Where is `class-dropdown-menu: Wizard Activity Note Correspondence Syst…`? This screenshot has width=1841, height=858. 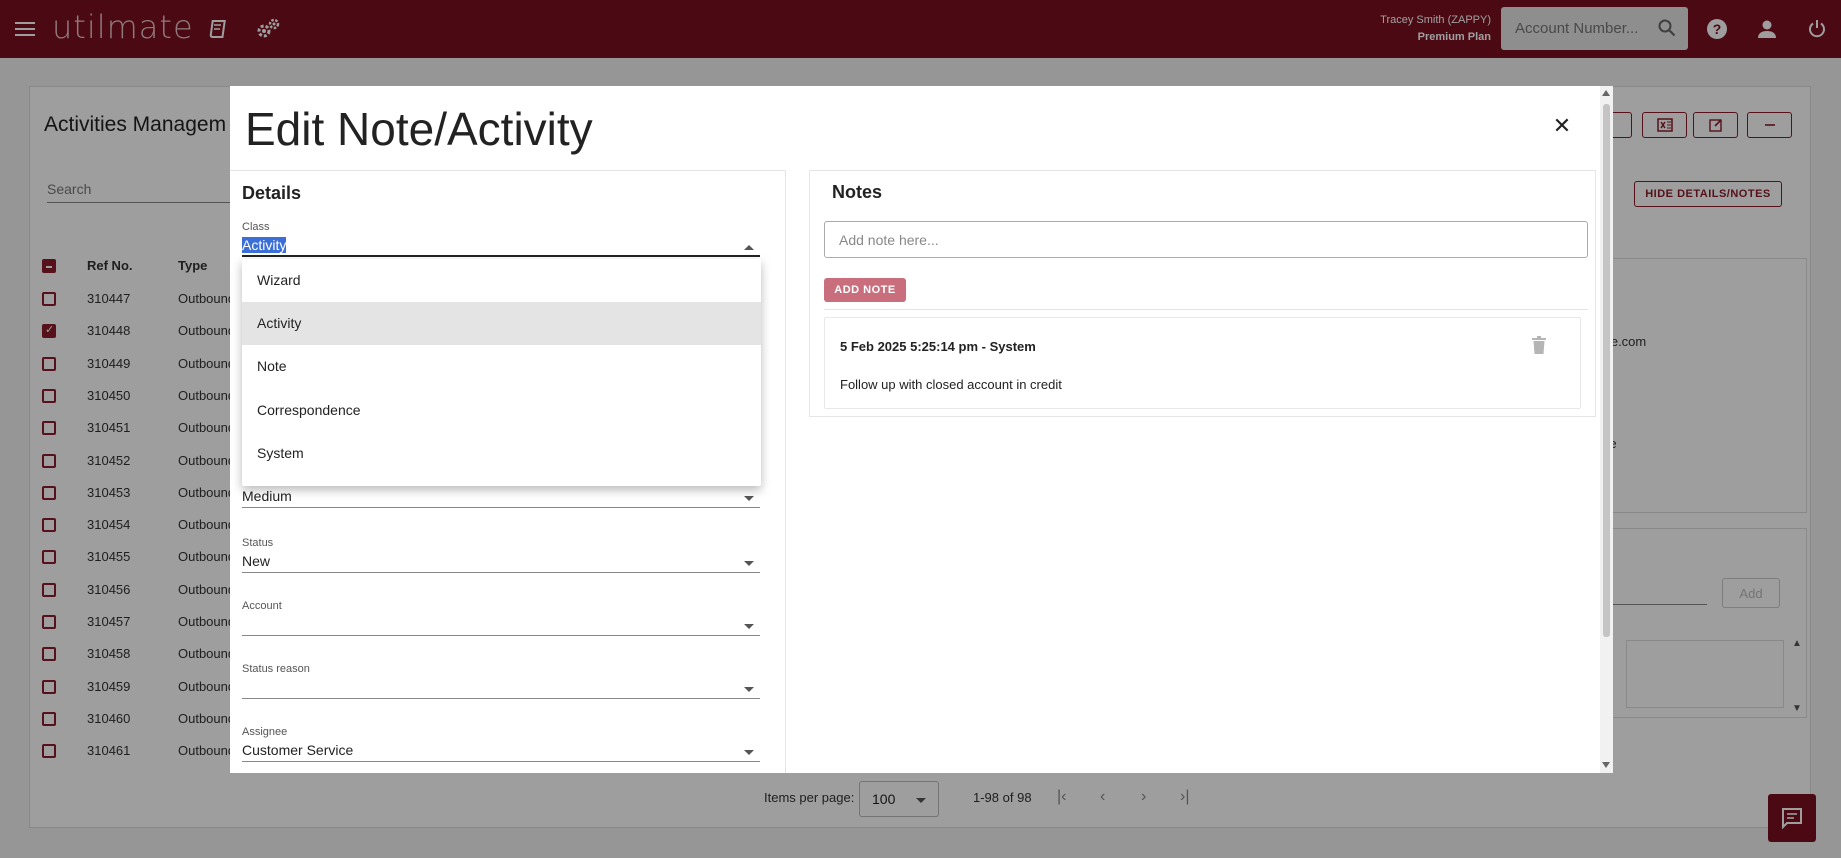 class-dropdown-menu: Wizard Activity Note Correspondence Syst… is located at coordinates (501, 372).